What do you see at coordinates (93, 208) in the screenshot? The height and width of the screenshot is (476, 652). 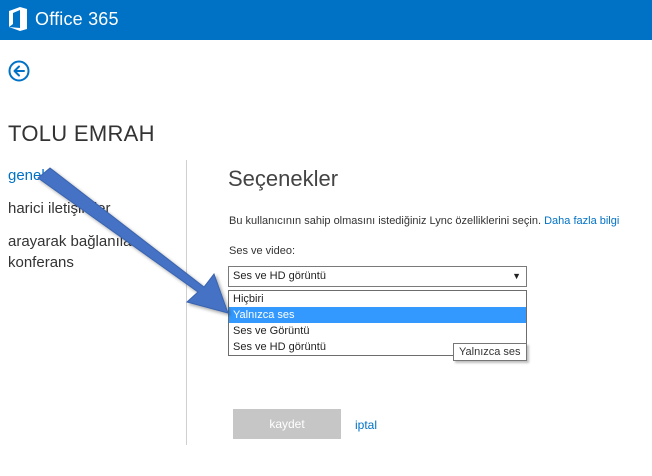 I see `nav-item-external-communications: harici iletişimler` at bounding box center [93, 208].